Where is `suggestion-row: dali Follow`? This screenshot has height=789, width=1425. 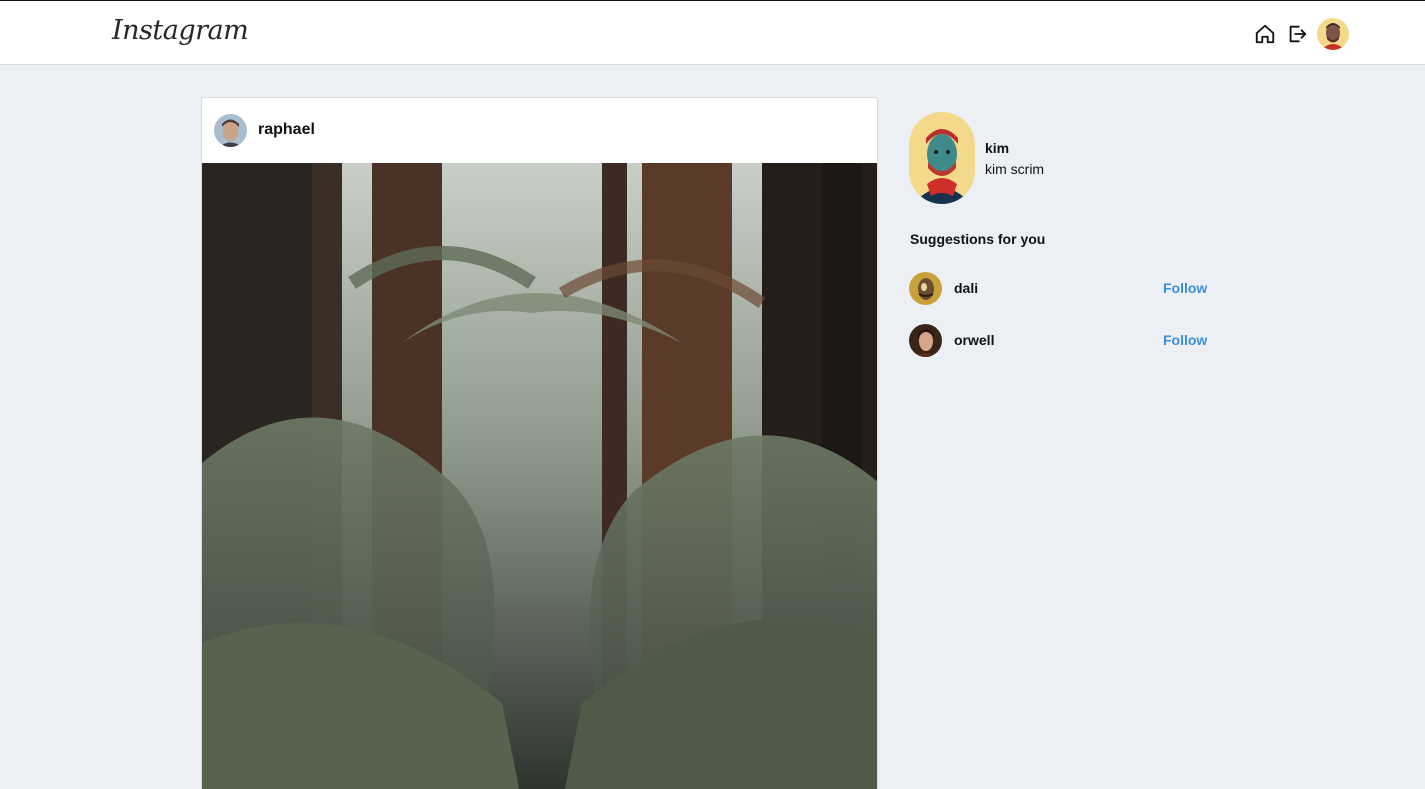 suggestion-row: dali Follow is located at coordinates (1059, 289).